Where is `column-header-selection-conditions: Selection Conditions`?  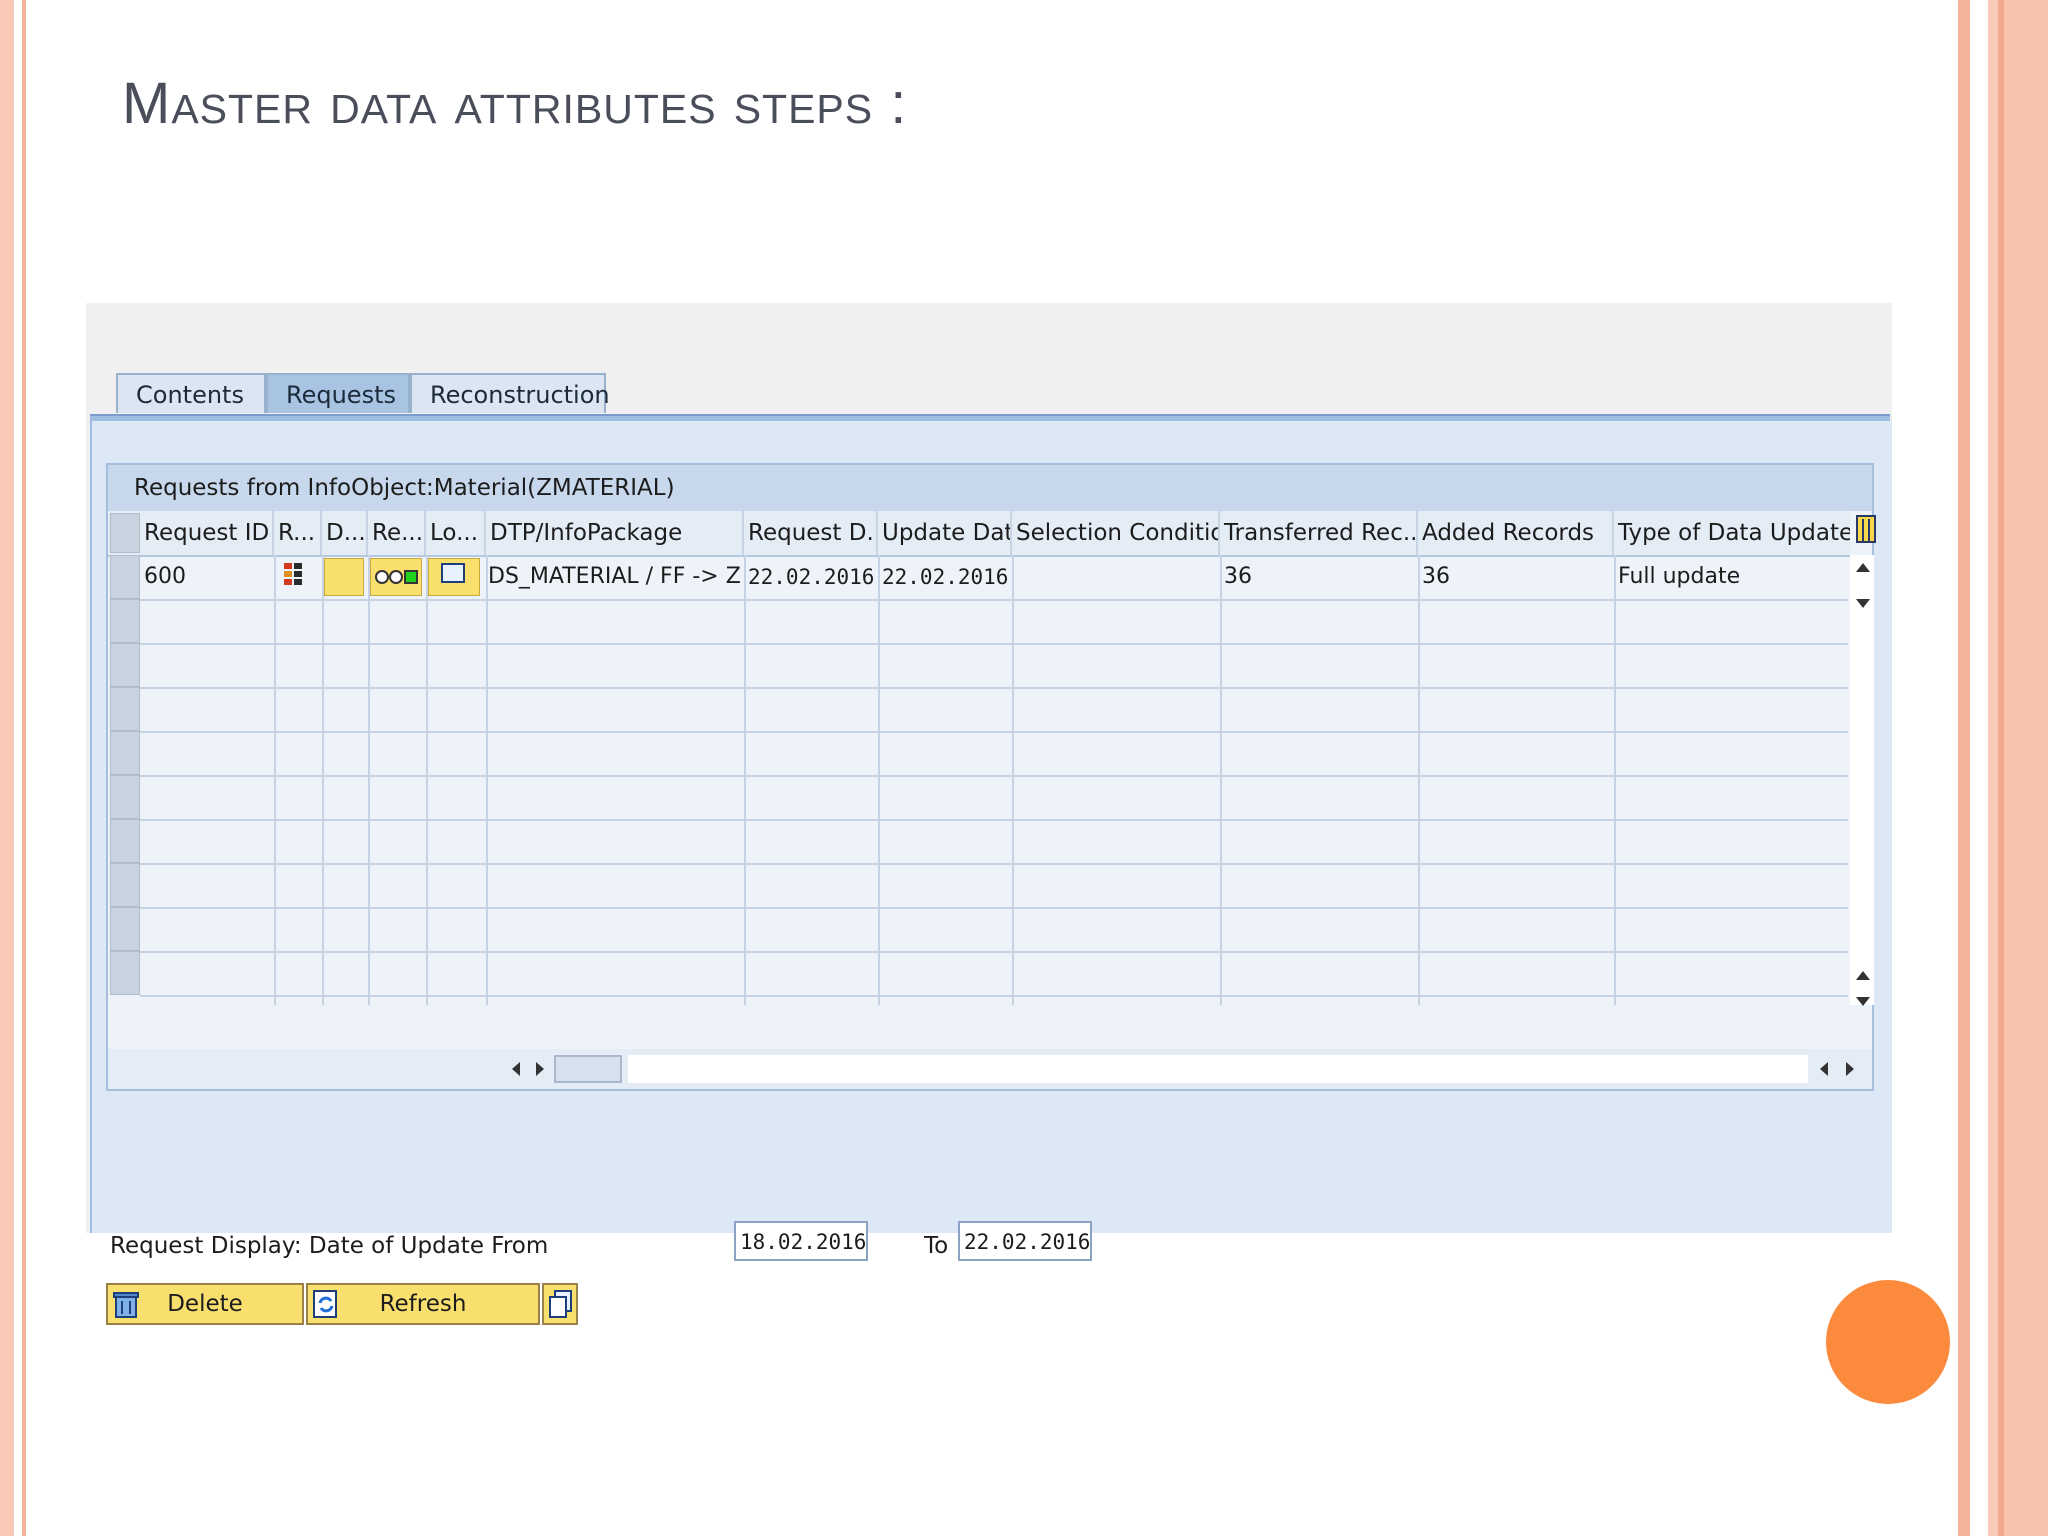
column-header-selection-conditions: Selection Conditions is located at coordinates (1116, 533).